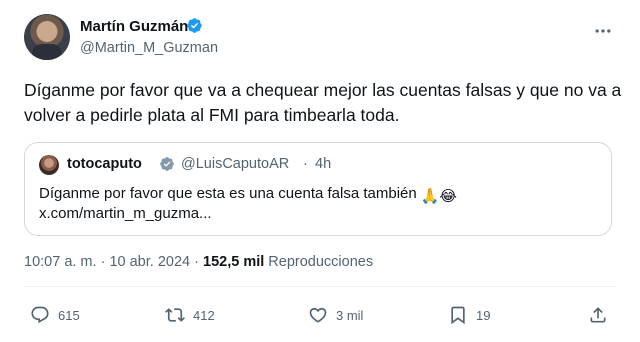  What do you see at coordinates (55, 315) in the screenshot?
I see `reply-button: 615` at bounding box center [55, 315].